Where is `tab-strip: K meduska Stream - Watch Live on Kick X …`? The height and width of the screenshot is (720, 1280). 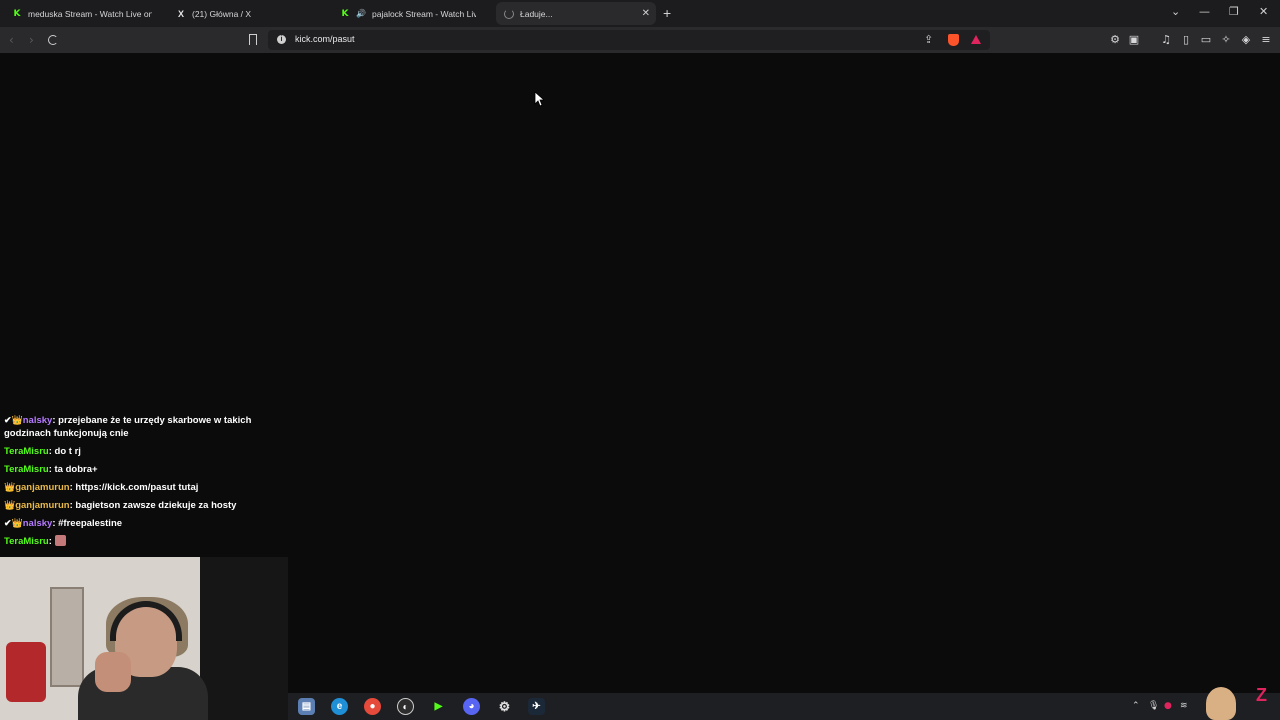
tab-strip: K meduska Stream - Watch Live on Kick X … is located at coordinates (640, 13).